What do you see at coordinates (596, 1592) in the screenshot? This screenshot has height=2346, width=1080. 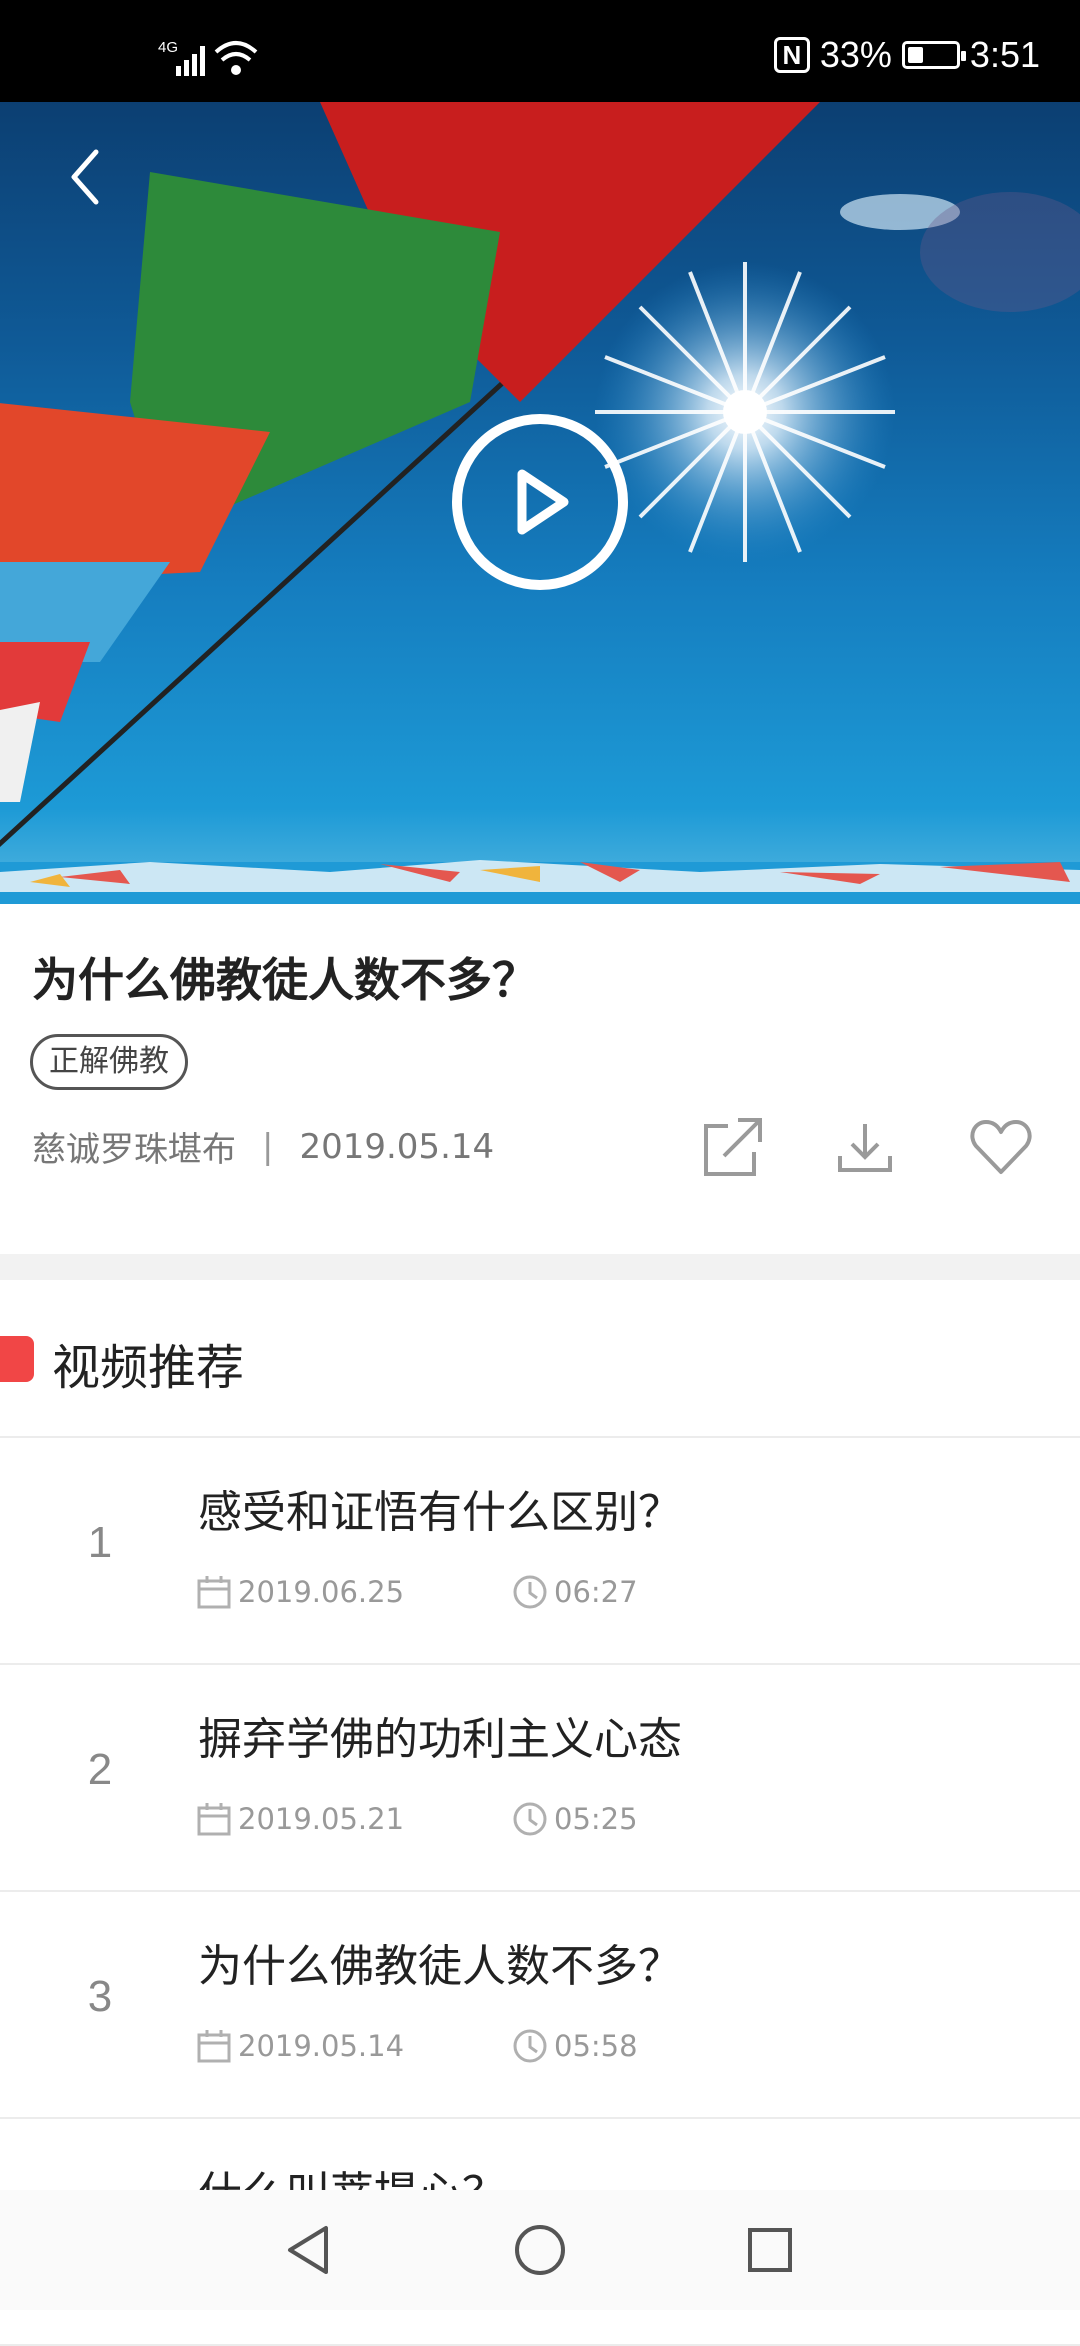 I see `item-duration-text: 06:27` at bounding box center [596, 1592].